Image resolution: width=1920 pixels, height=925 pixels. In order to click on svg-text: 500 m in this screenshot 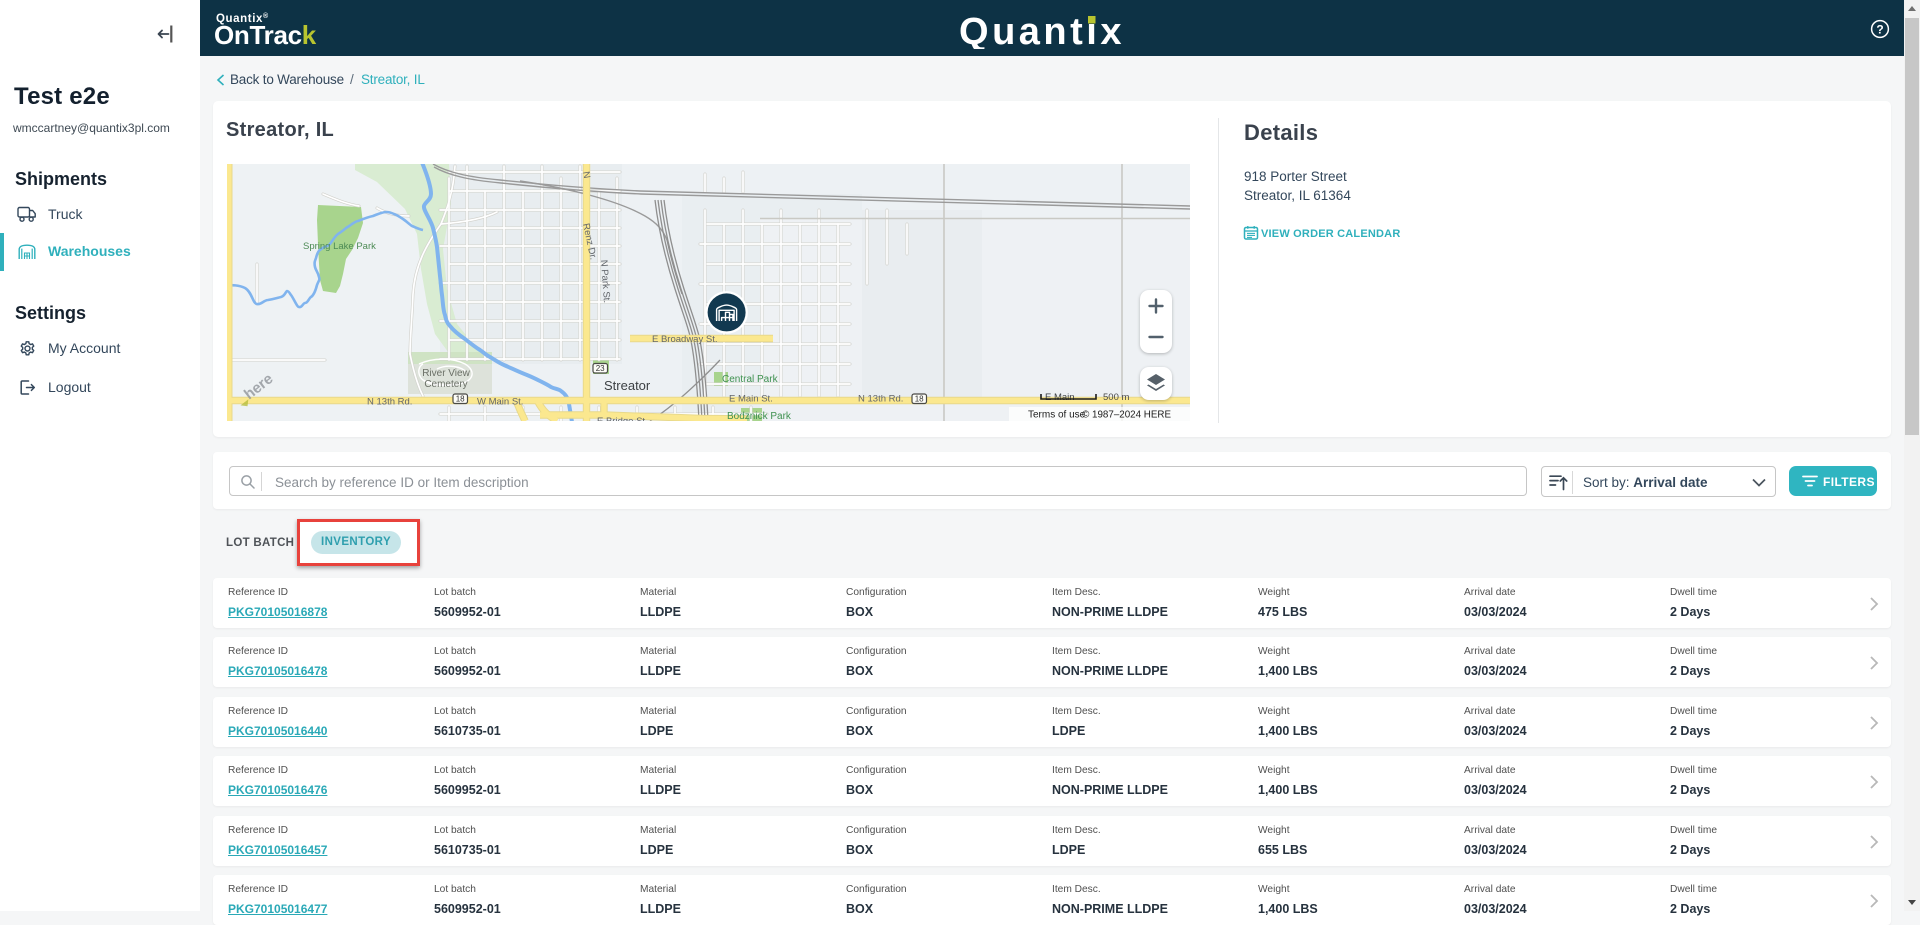, I will do `click(1116, 397)`.